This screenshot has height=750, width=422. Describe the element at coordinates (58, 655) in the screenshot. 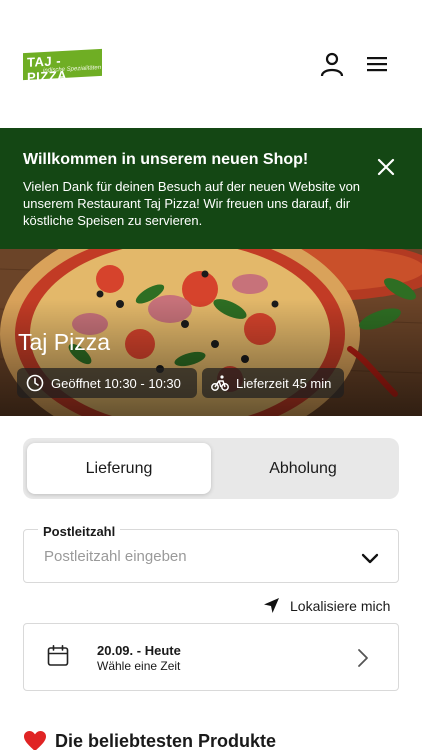

I see `calendar-icon` at that location.